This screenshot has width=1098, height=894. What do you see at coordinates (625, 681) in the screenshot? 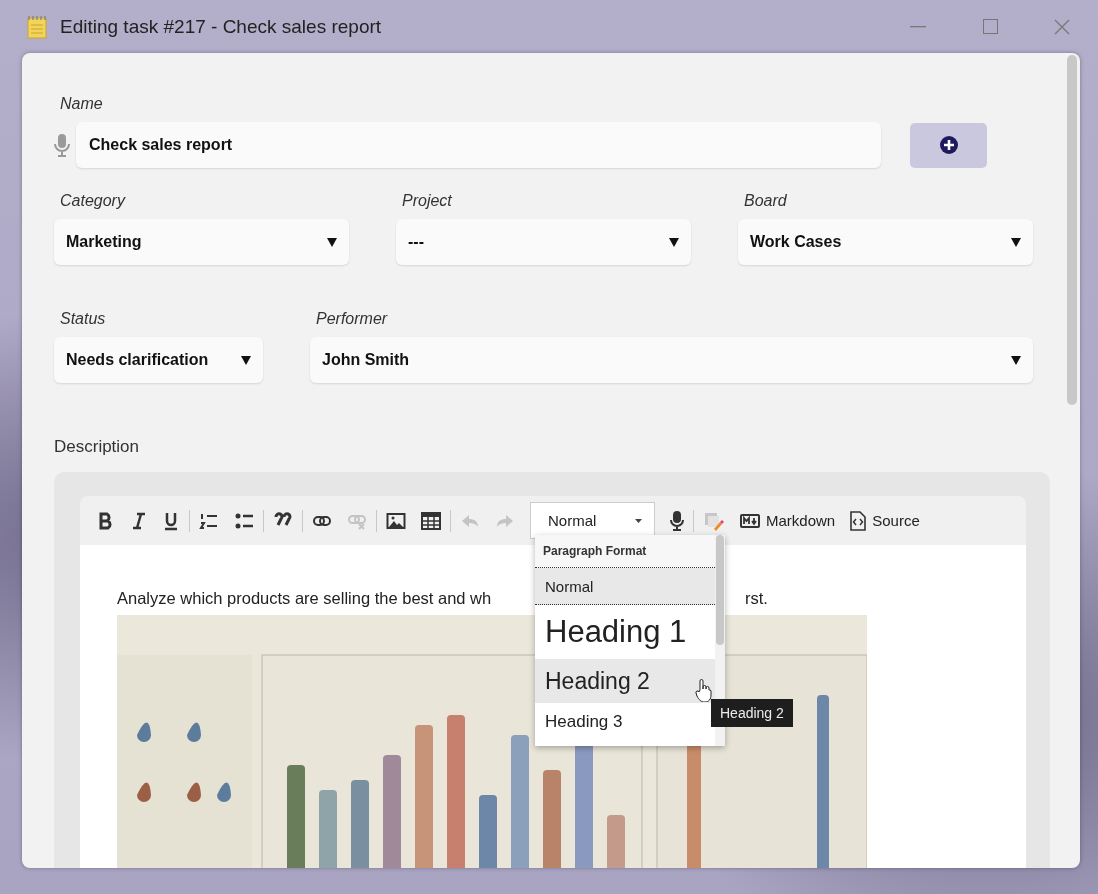
I see `menu-item: Heading 2` at bounding box center [625, 681].